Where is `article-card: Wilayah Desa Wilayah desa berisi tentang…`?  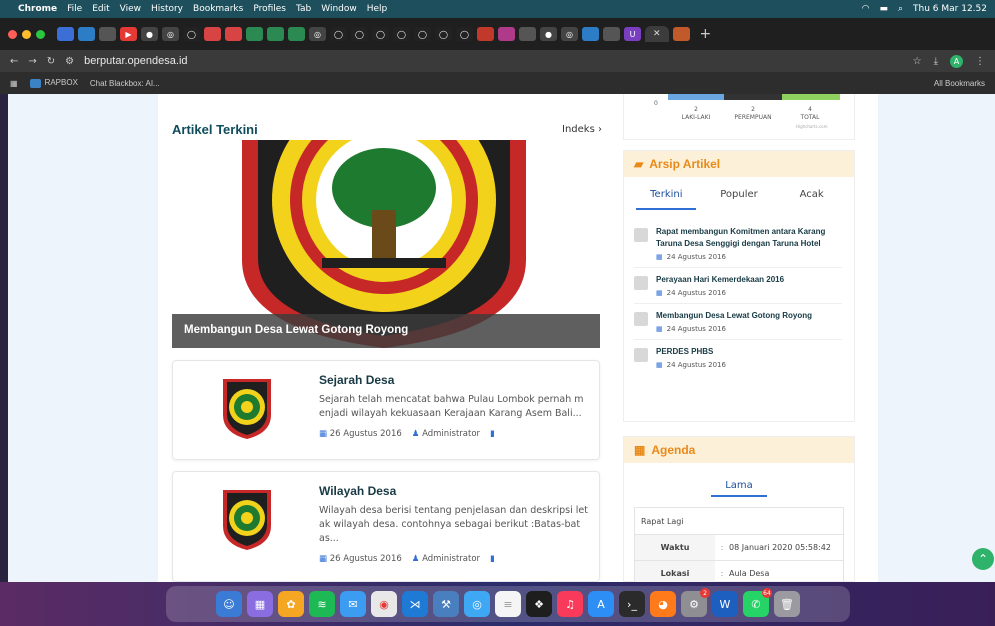
article-card: Wilayah Desa Wilayah desa berisi tentang… is located at coordinates (386, 526).